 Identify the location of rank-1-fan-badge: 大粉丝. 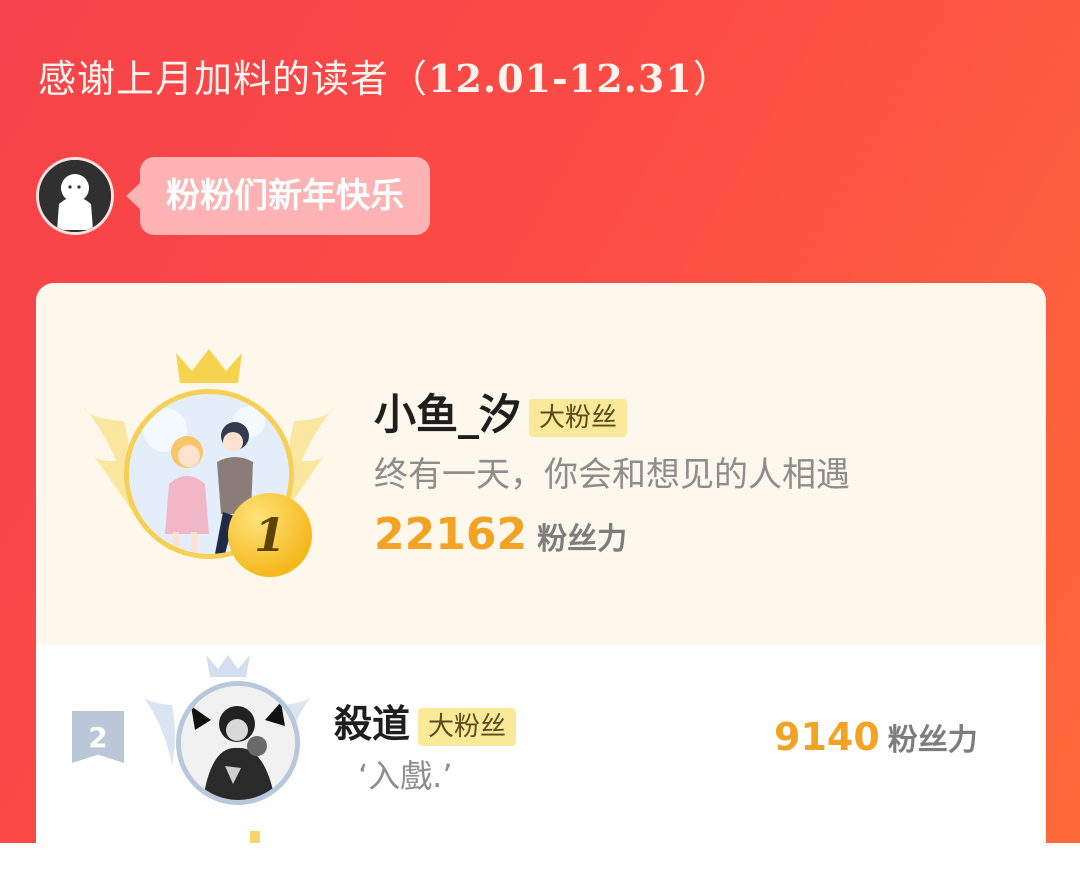
(578, 417).